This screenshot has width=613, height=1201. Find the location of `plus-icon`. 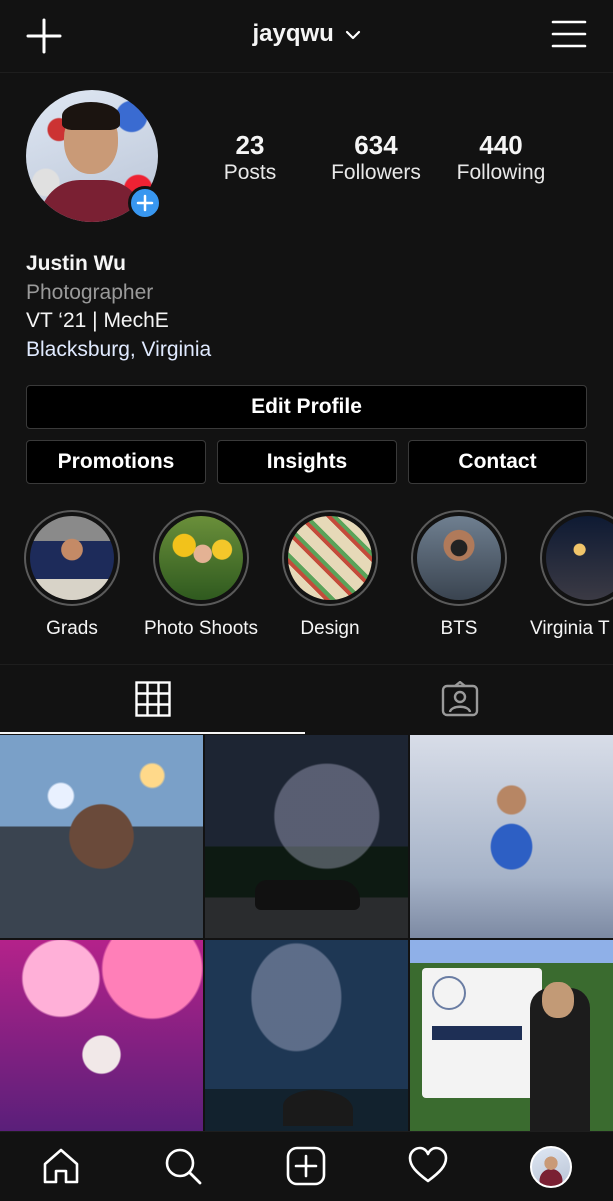

plus-icon is located at coordinates (145, 203).